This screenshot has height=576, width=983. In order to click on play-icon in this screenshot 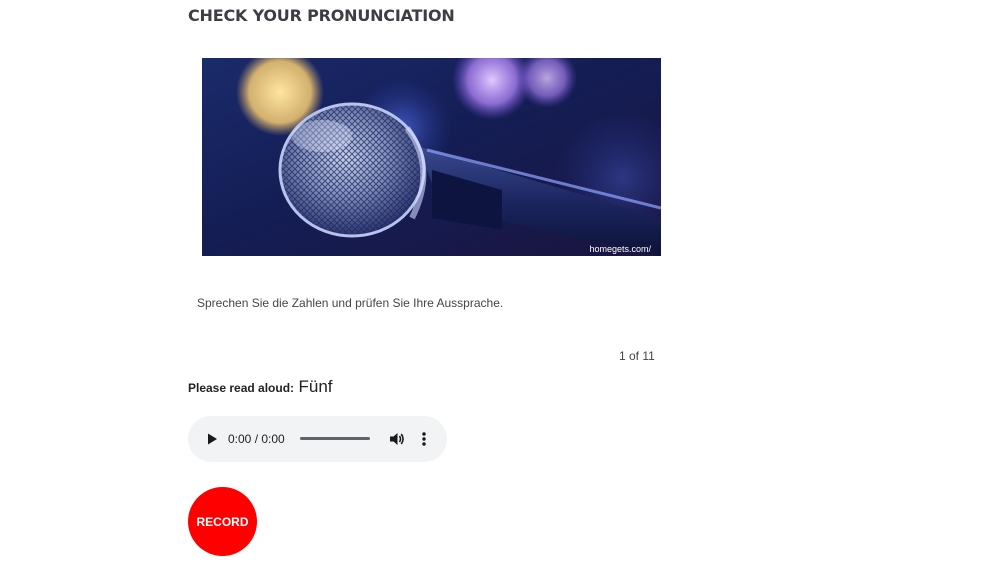, I will do `click(212, 439)`.